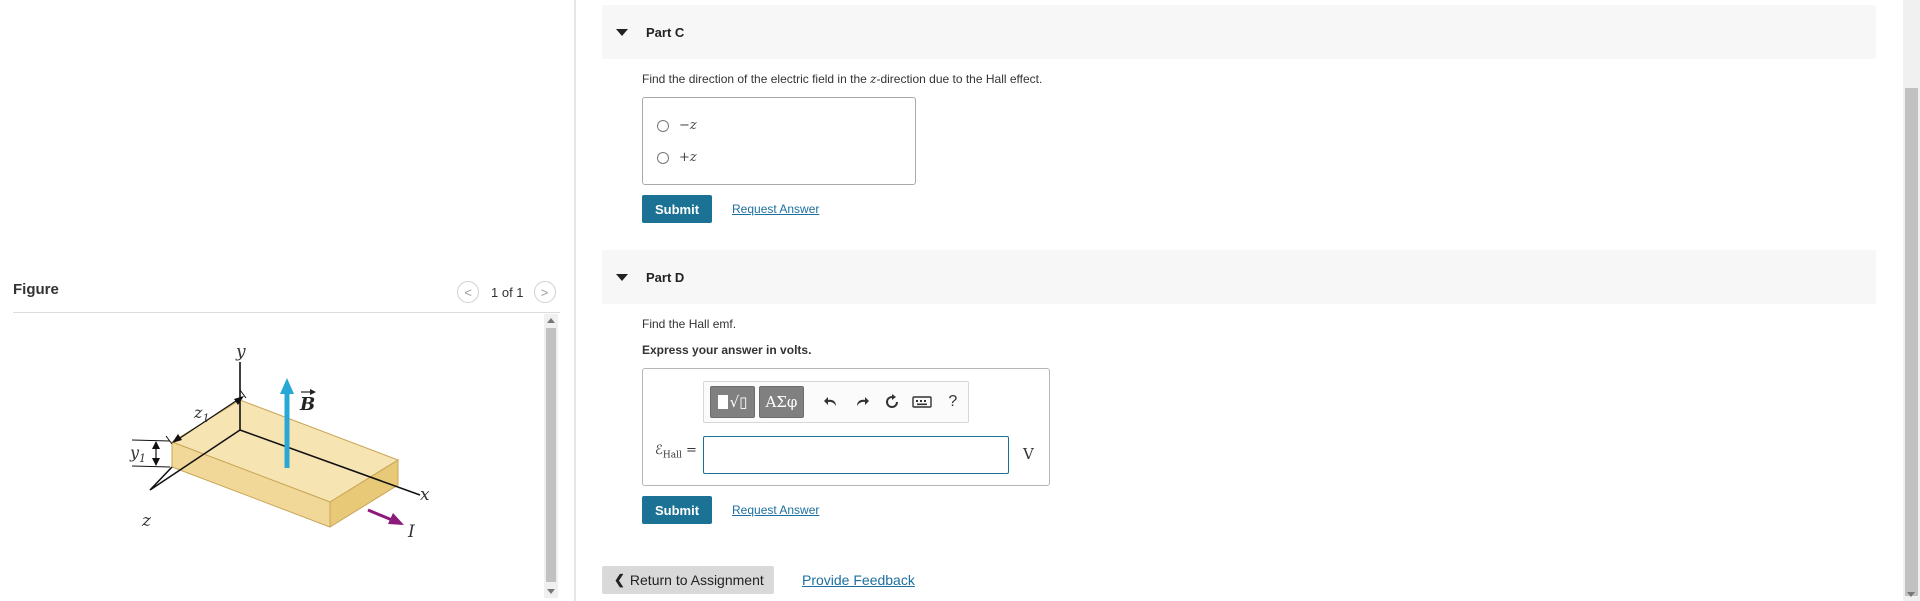 This screenshot has width=1920, height=601. Describe the element at coordinates (663, 125) in the screenshot. I see `radio-minus-z` at that location.